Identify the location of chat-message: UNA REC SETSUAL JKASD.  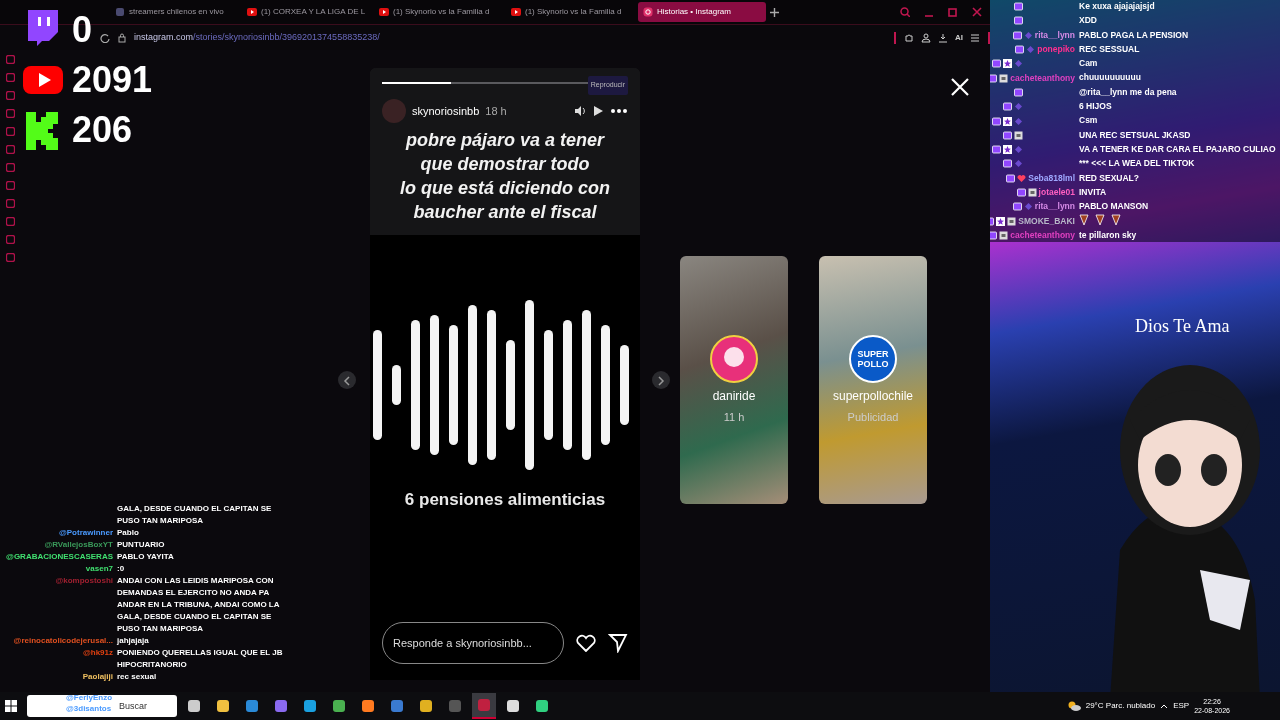
(1135, 135).